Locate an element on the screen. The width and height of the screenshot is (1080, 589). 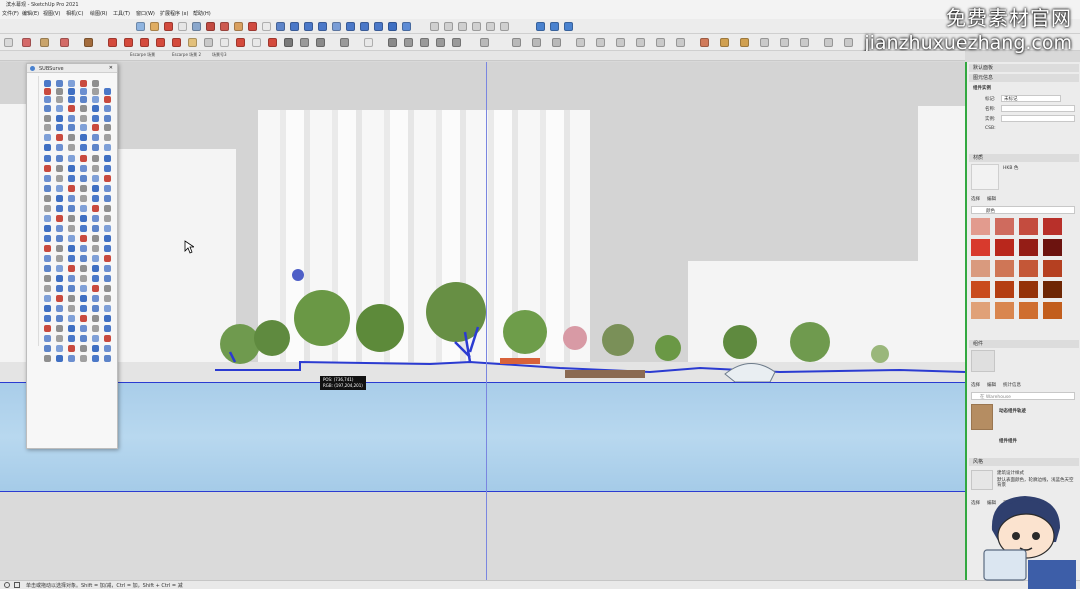
arrow-select-icon is located at coordinates (8, 42).